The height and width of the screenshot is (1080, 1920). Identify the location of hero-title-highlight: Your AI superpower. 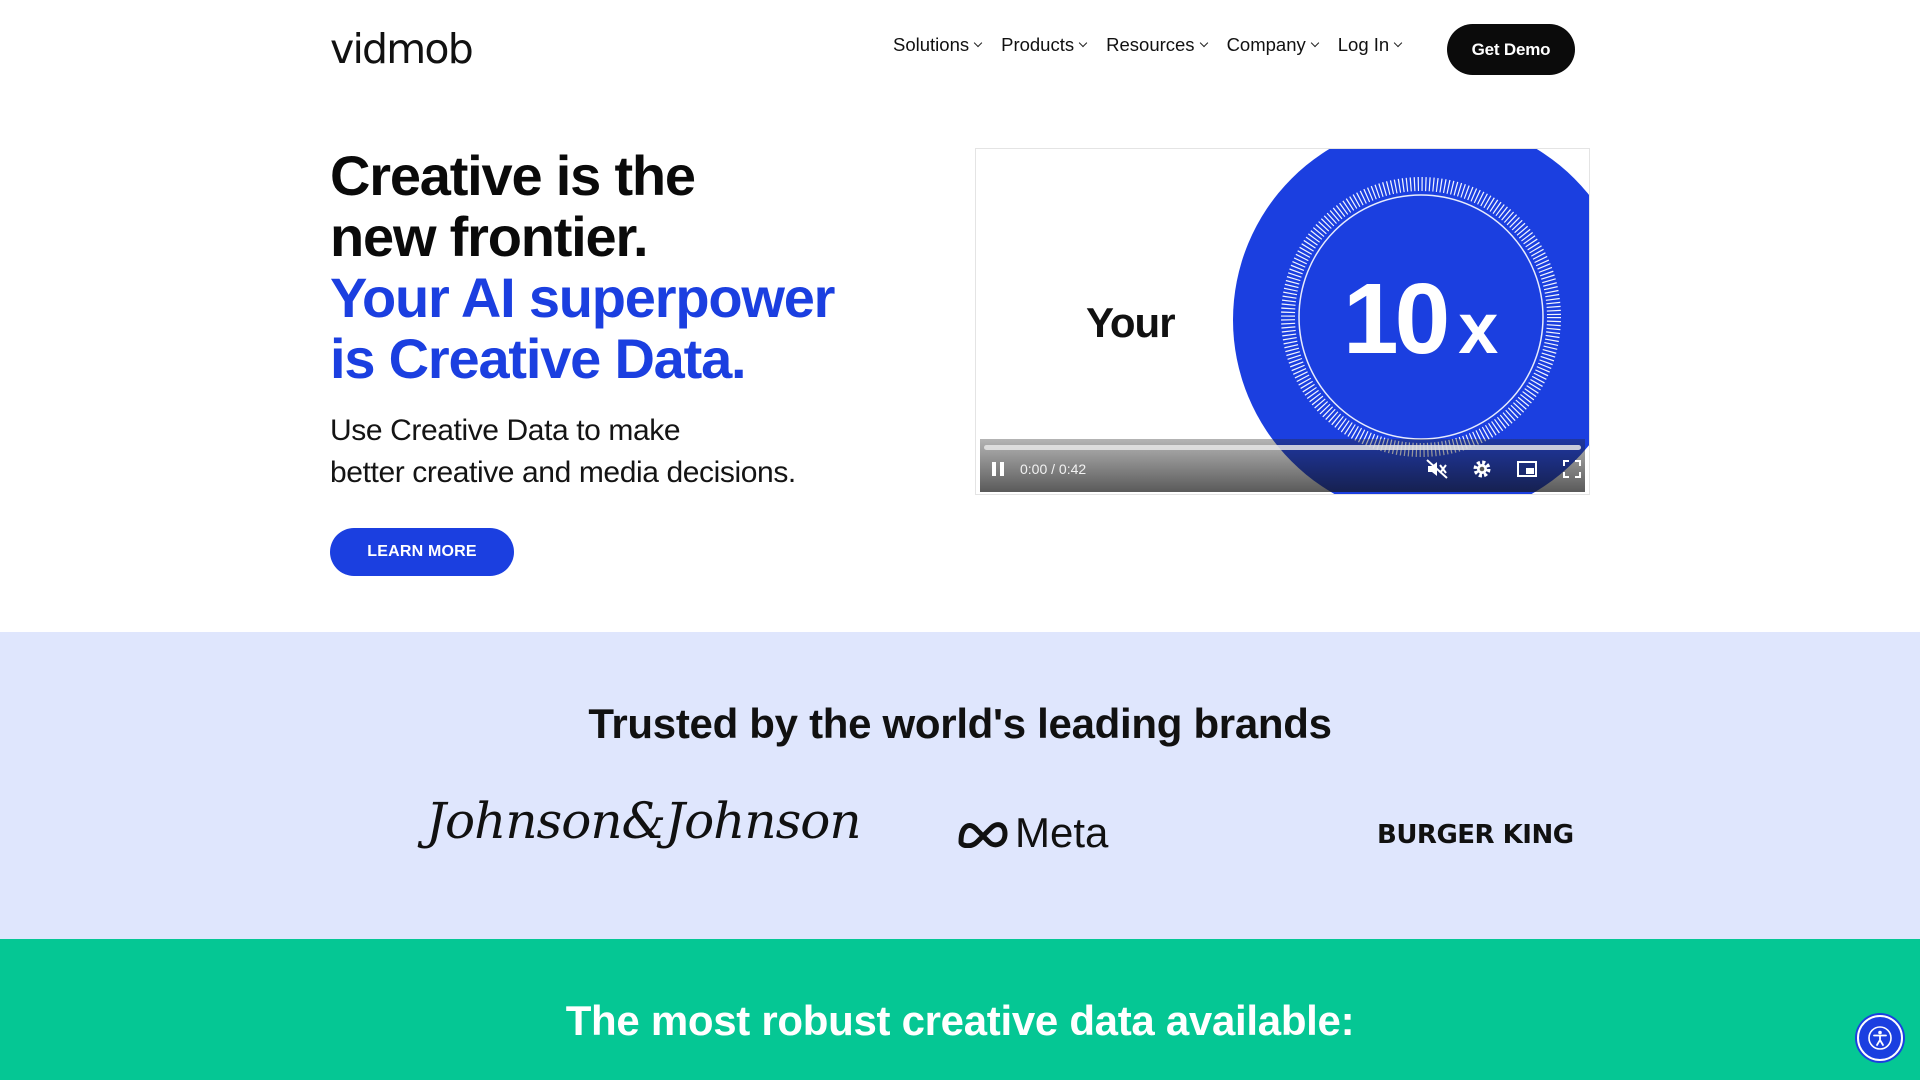
(582, 297).